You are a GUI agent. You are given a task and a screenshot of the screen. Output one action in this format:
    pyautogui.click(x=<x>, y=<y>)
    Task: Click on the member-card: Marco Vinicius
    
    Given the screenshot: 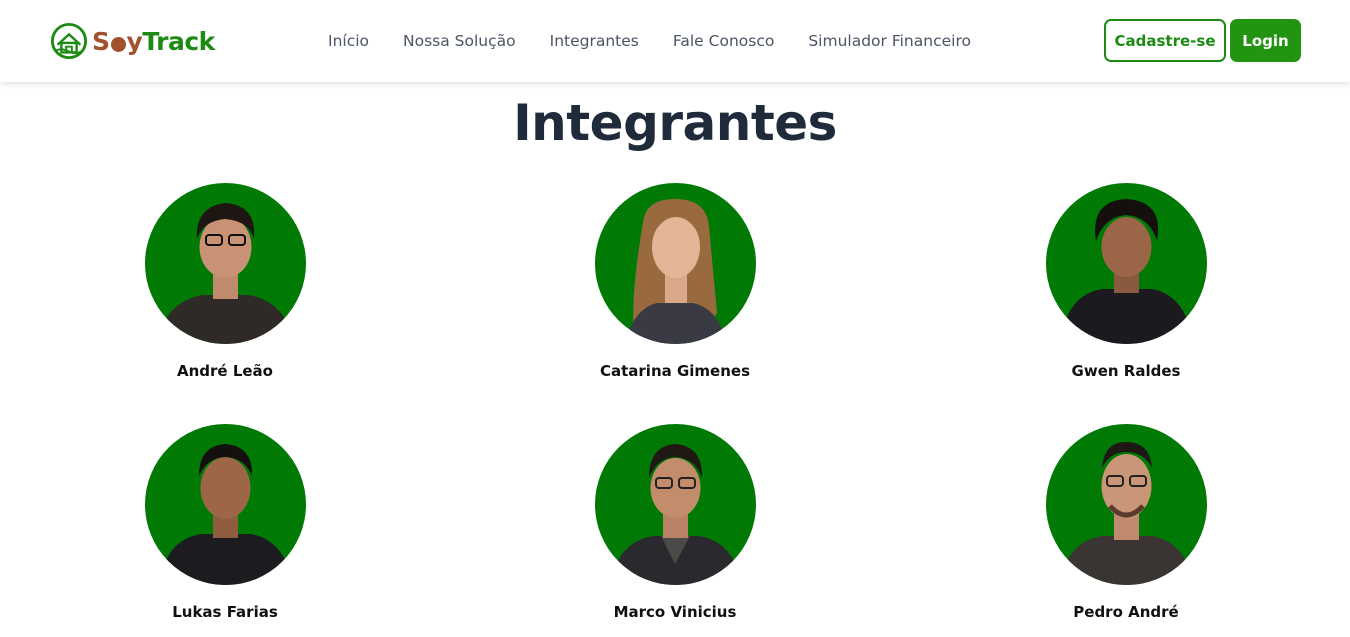 What is the action you would take?
    pyautogui.click(x=675, y=522)
    